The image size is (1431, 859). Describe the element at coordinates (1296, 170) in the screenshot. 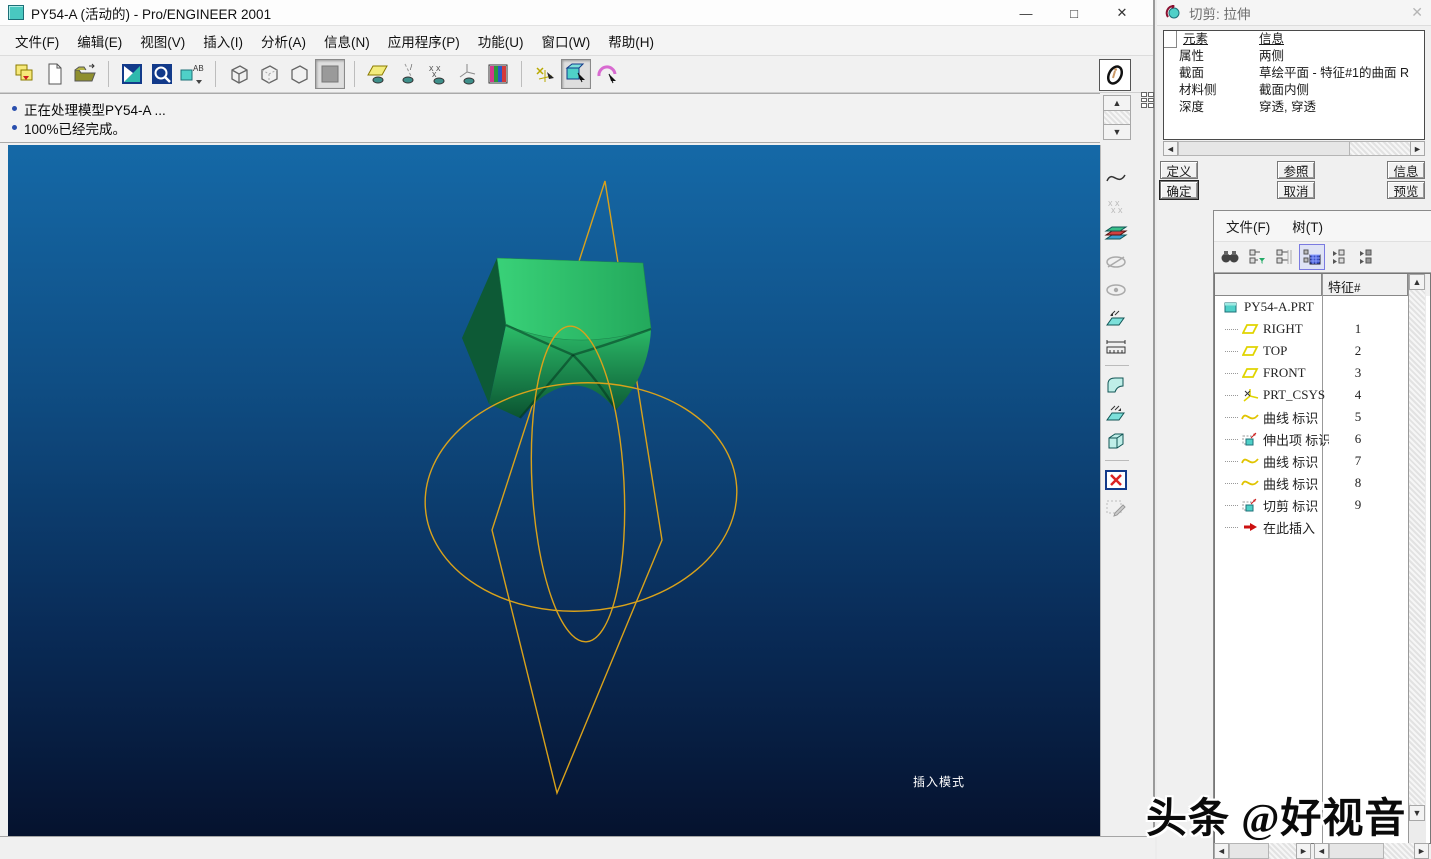

I see `references-button: 参照` at that location.